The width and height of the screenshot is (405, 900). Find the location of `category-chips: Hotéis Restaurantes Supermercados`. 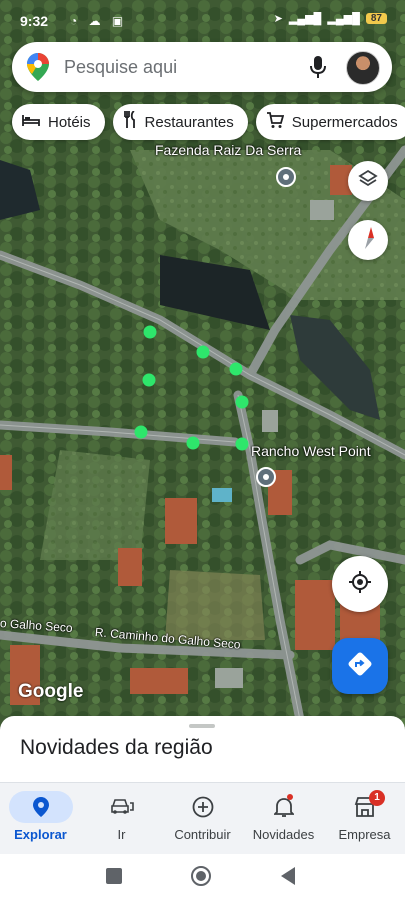

category-chips: Hotéis Restaurantes Supermercados is located at coordinates (208, 123).